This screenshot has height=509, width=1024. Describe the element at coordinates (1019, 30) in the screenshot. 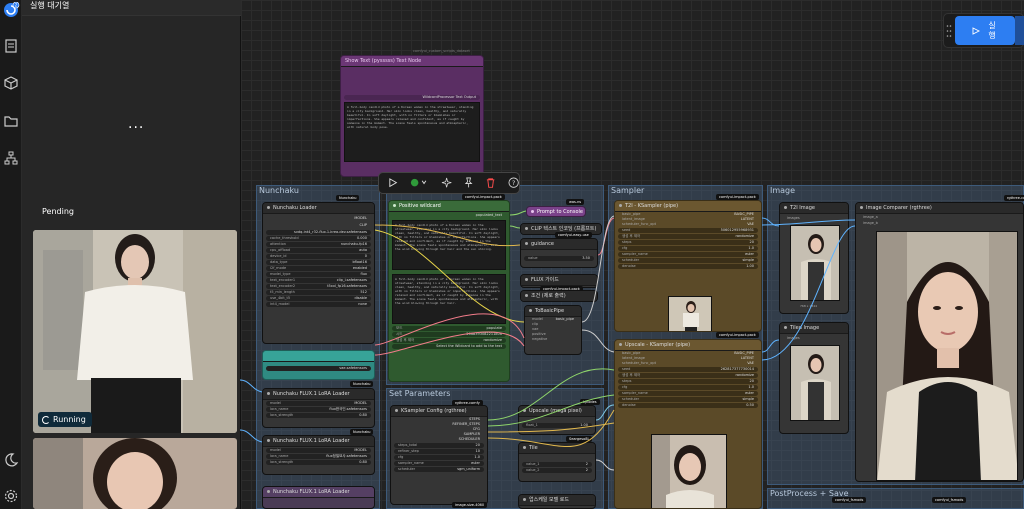

I see `run-options-dropdown` at that location.